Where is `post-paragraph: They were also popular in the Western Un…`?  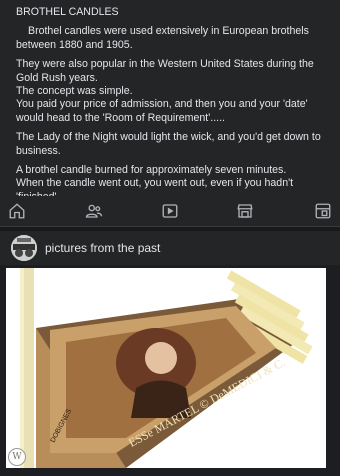 post-paragraph: They were also popular in the Western Un… is located at coordinates (165, 71).